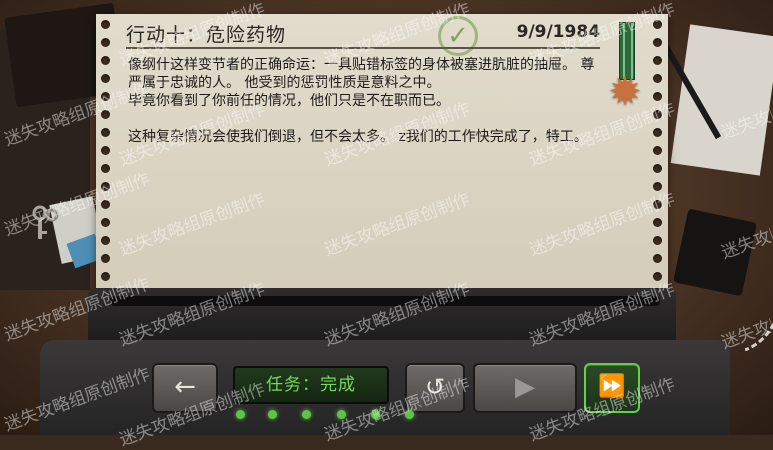 The width and height of the screenshot is (773, 450). I want to click on replay-icon: ↺, so click(435, 387).